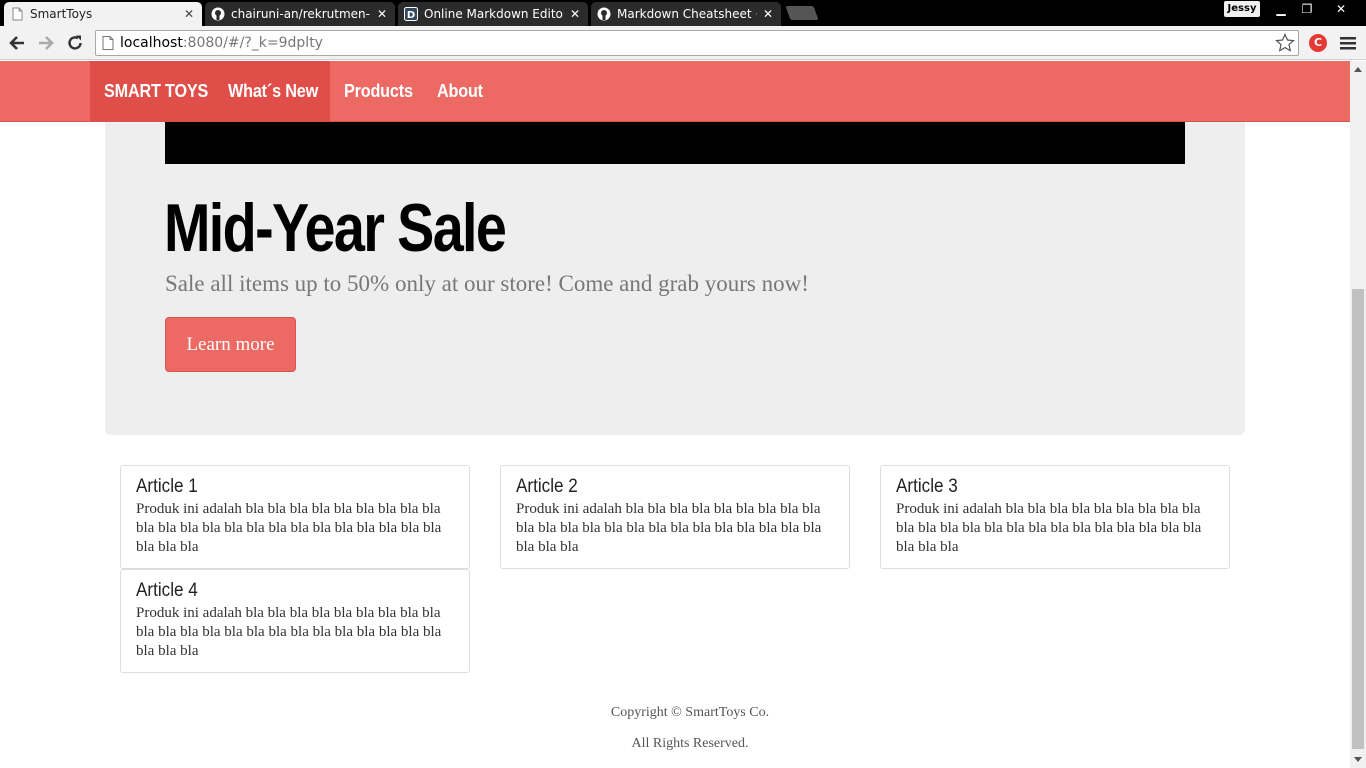 The width and height of the screenshot is (1366, 768). I want to click on menu-icon, so click(1348, 43).